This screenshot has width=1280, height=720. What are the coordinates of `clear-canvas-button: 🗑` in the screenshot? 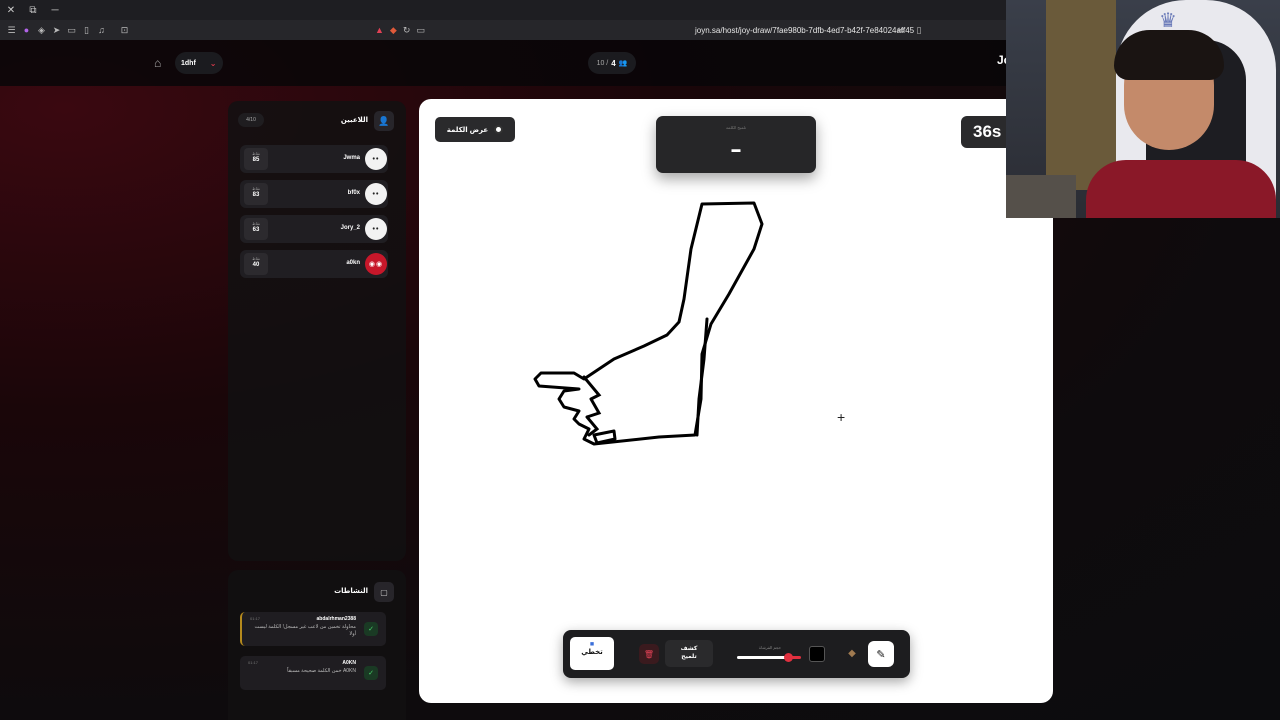 It's located at (649, 654).